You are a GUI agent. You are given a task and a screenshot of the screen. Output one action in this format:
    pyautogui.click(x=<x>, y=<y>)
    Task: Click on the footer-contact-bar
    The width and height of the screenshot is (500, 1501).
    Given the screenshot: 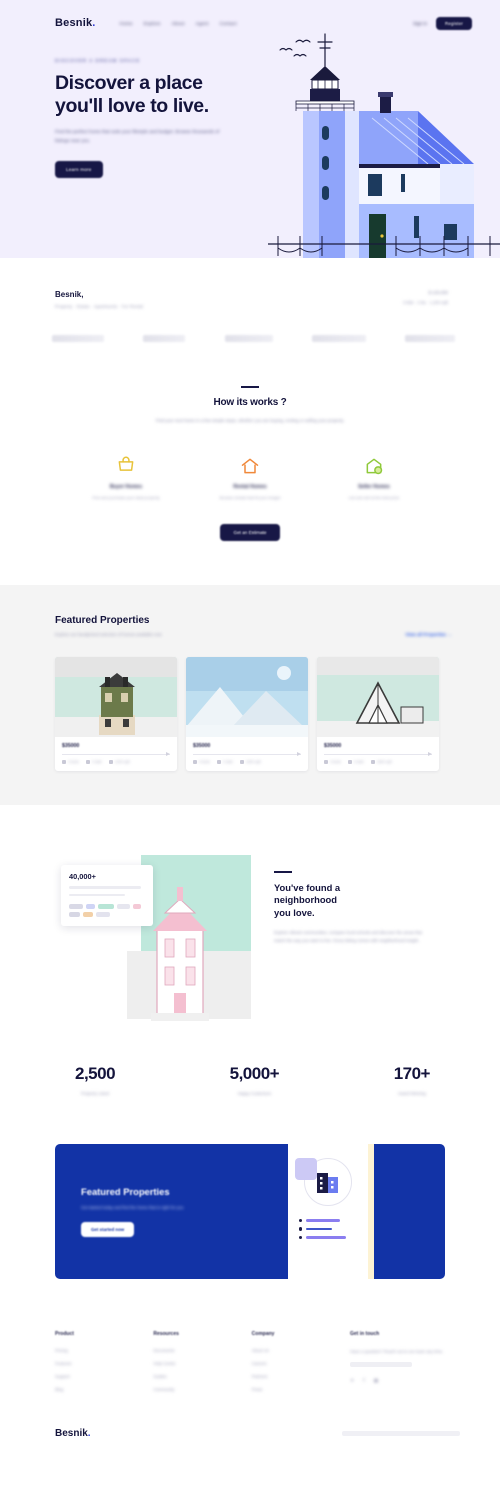 What is the action you would take?
    pyautogui.click(x=380, y=1365)
    